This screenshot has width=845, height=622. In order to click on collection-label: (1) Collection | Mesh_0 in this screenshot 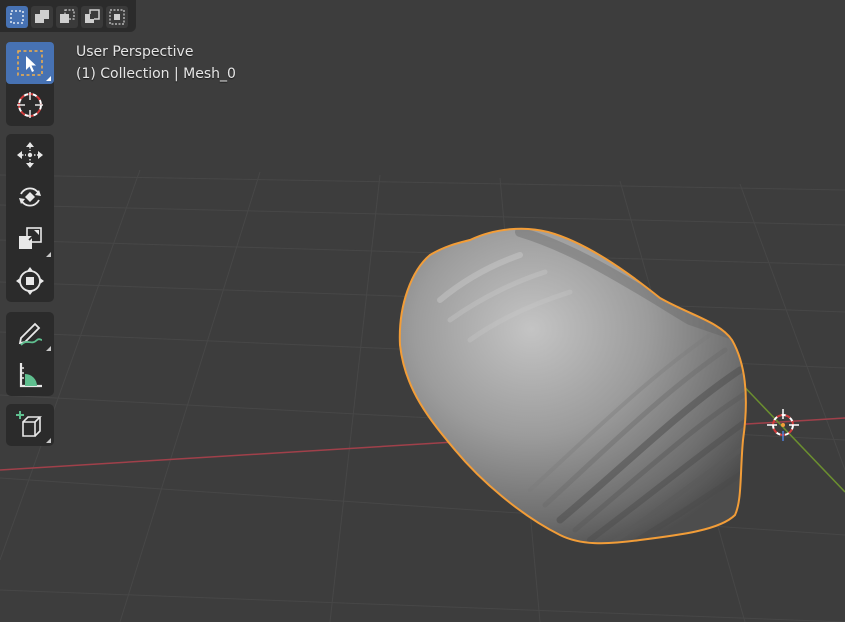, I will do `click(156, 74)`.